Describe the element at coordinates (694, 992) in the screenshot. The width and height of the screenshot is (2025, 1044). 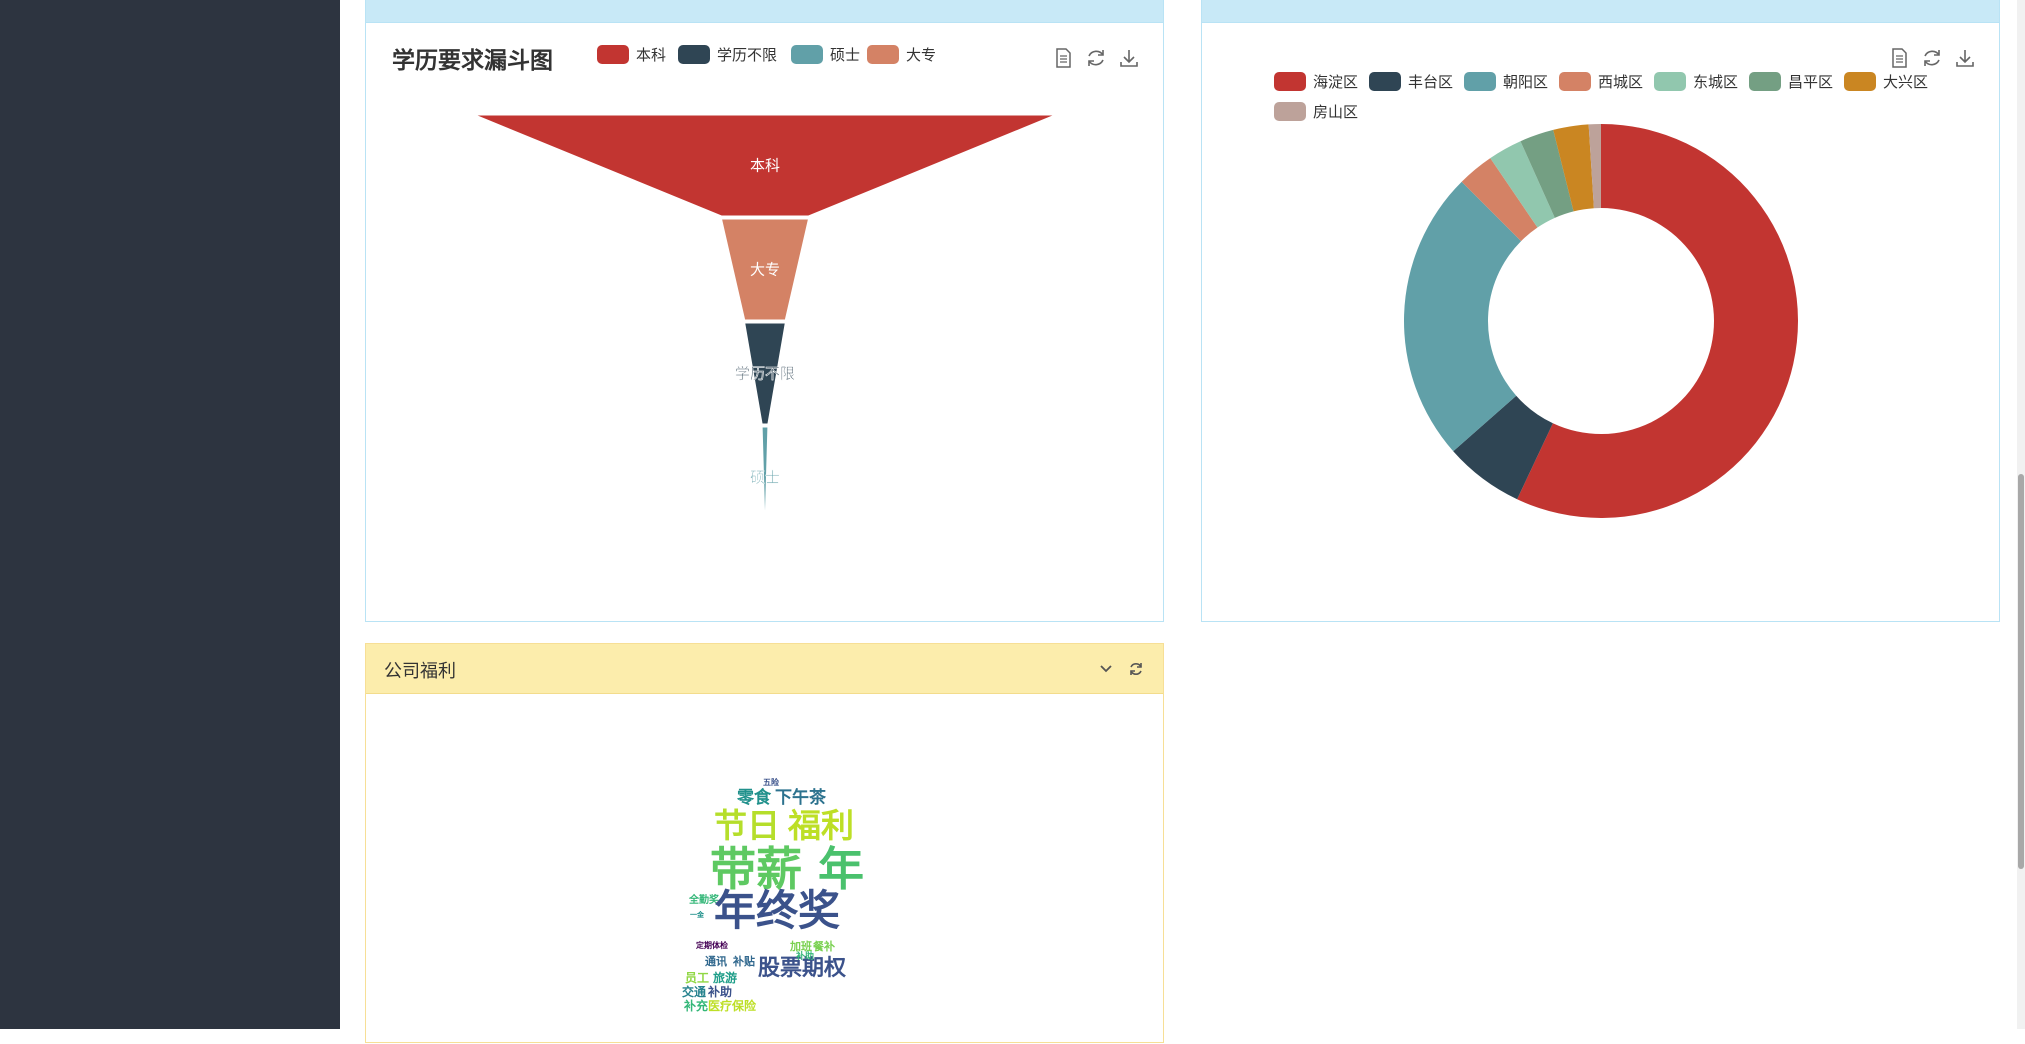
I see `wordcloud-word: 交通` at that location.